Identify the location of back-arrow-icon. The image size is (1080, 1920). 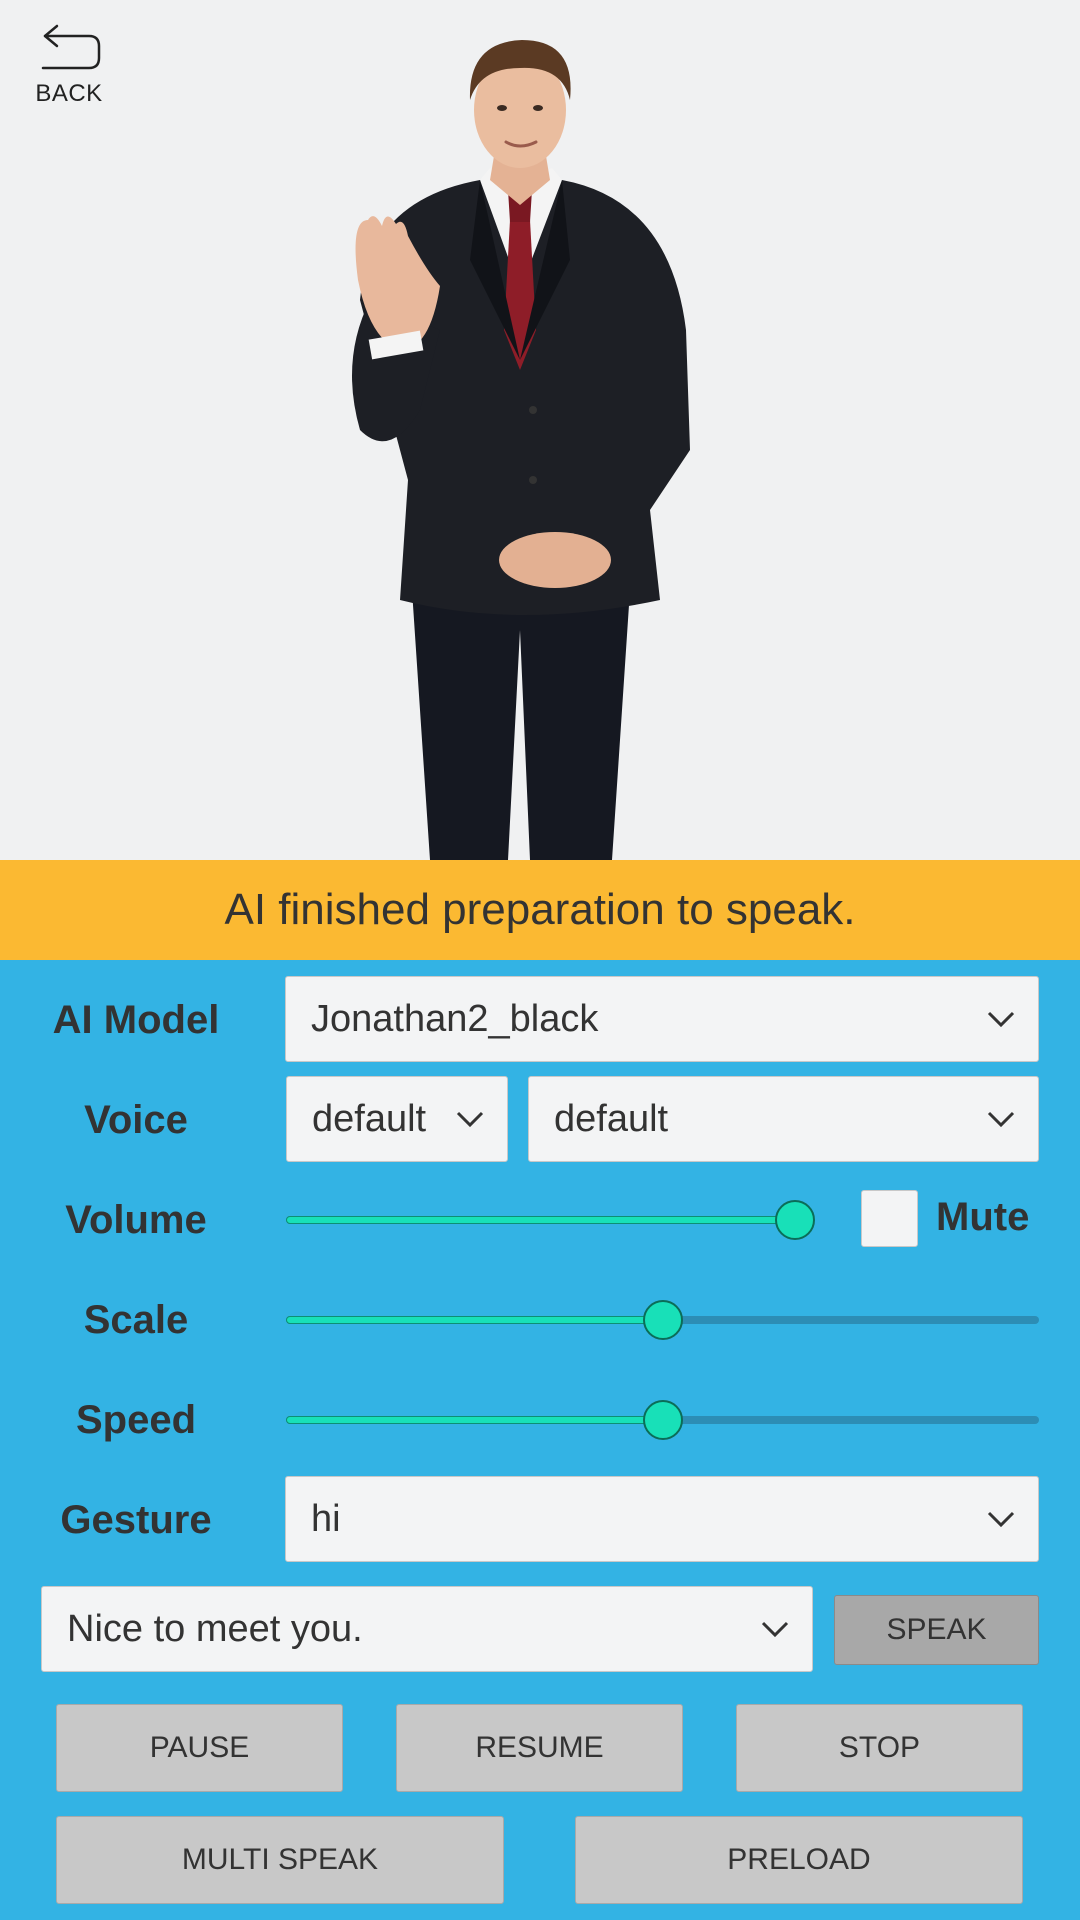
(71, 47).